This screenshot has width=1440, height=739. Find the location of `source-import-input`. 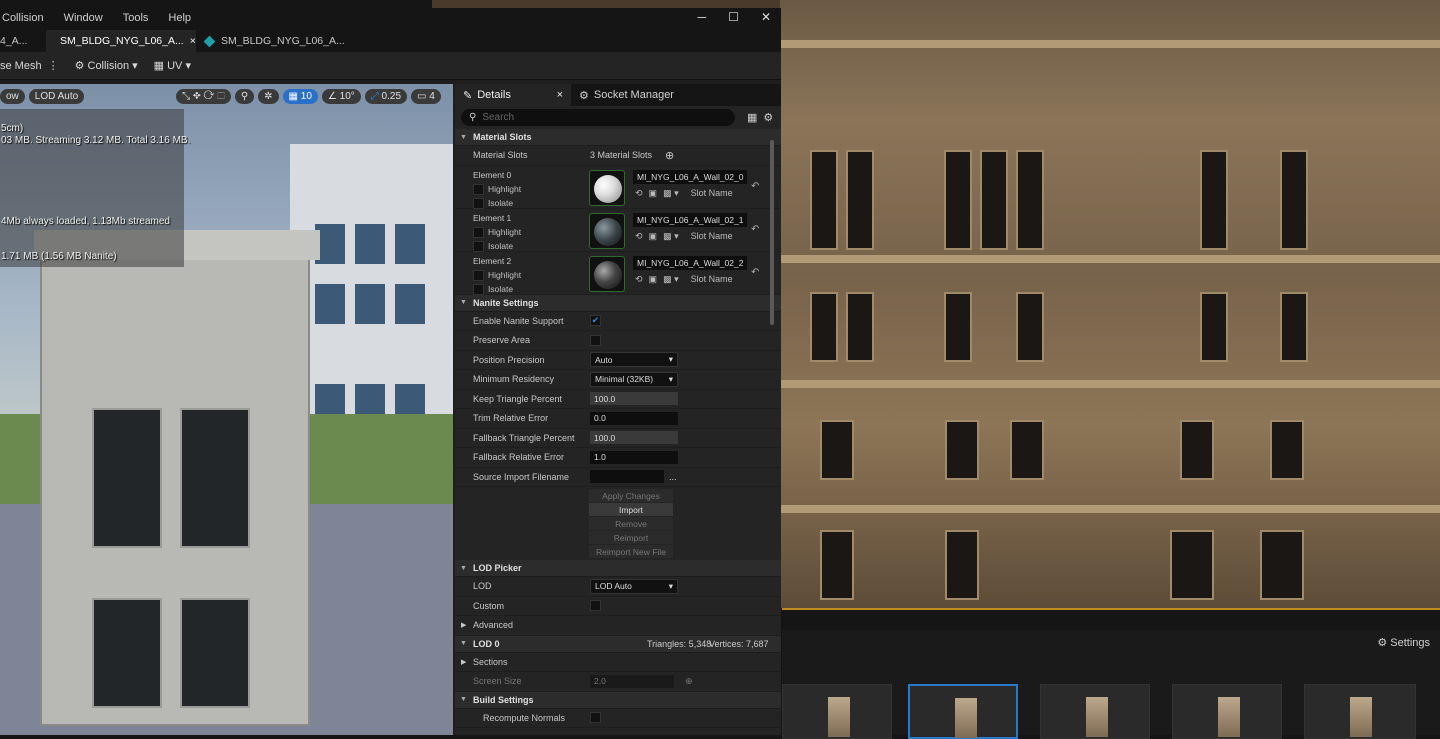

source-import-input is located at coordinates (627, 477).